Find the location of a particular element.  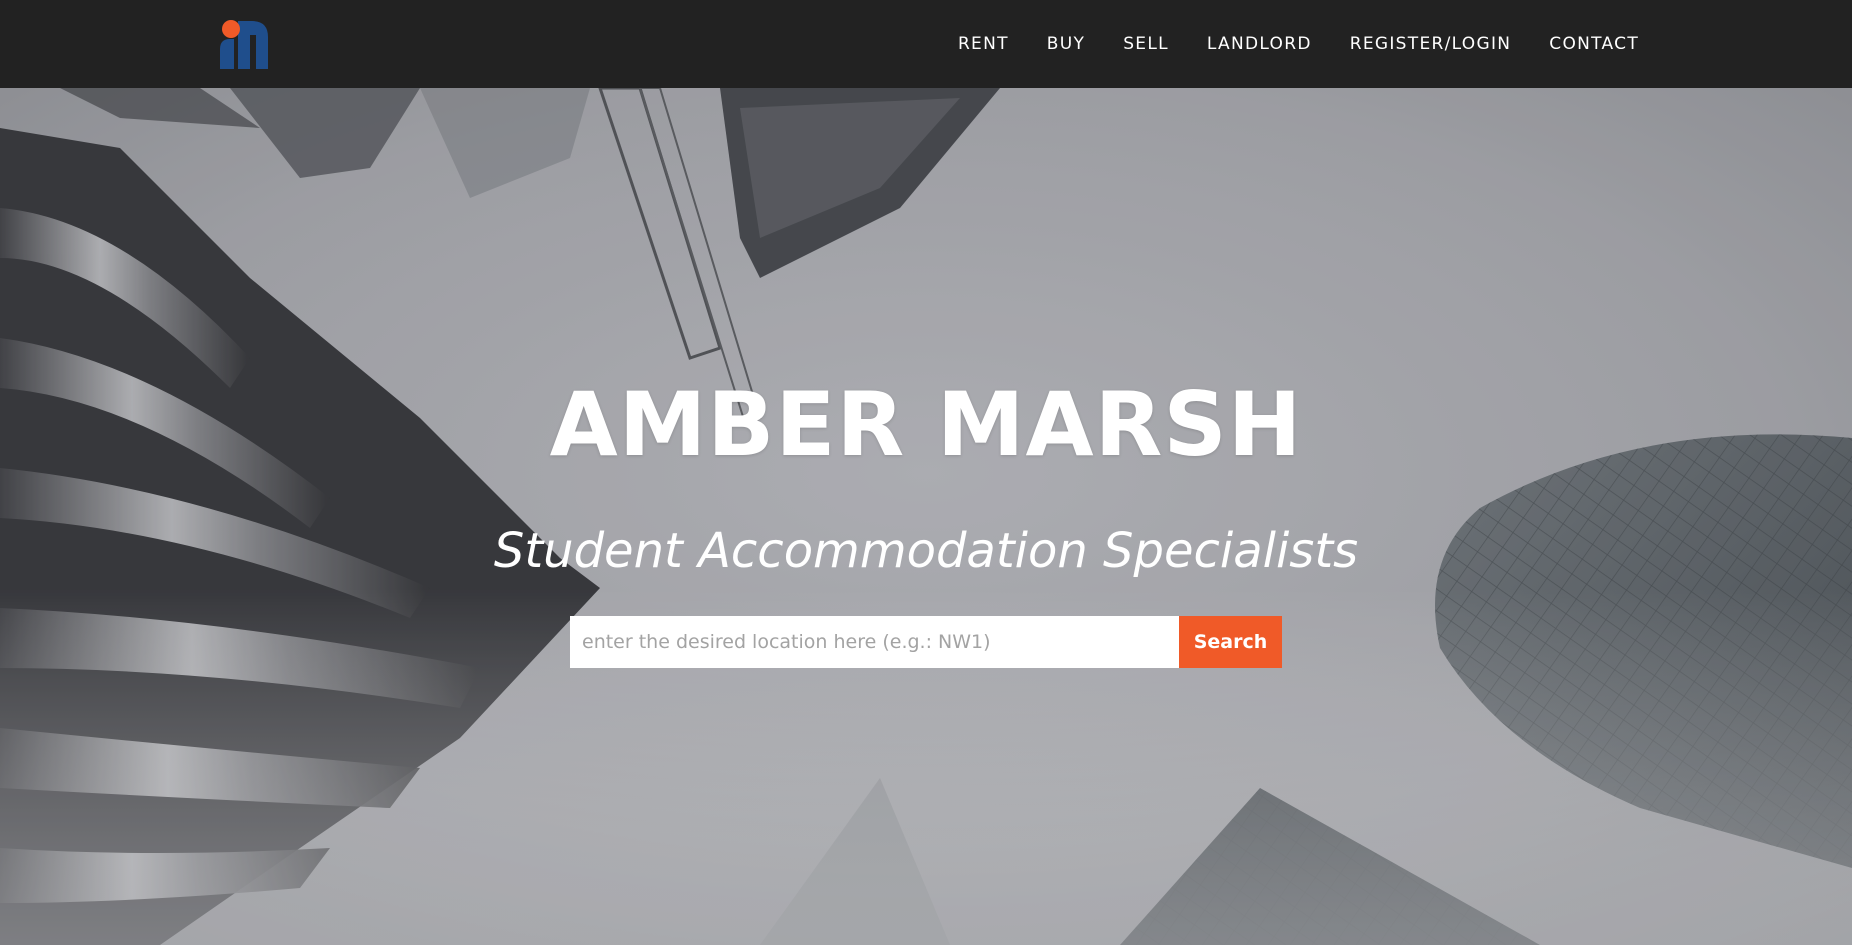

amber-marsh-logo-icon is located at coordinates (244, 44).